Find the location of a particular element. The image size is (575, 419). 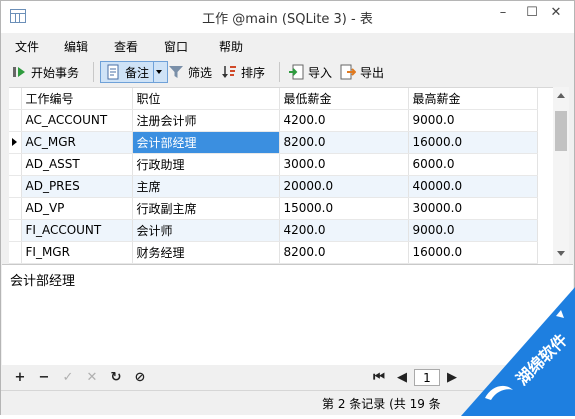

table-row: FI_ACCOUNT 会计师 4200.0 9000.0 is located at coordinates (273, 230).